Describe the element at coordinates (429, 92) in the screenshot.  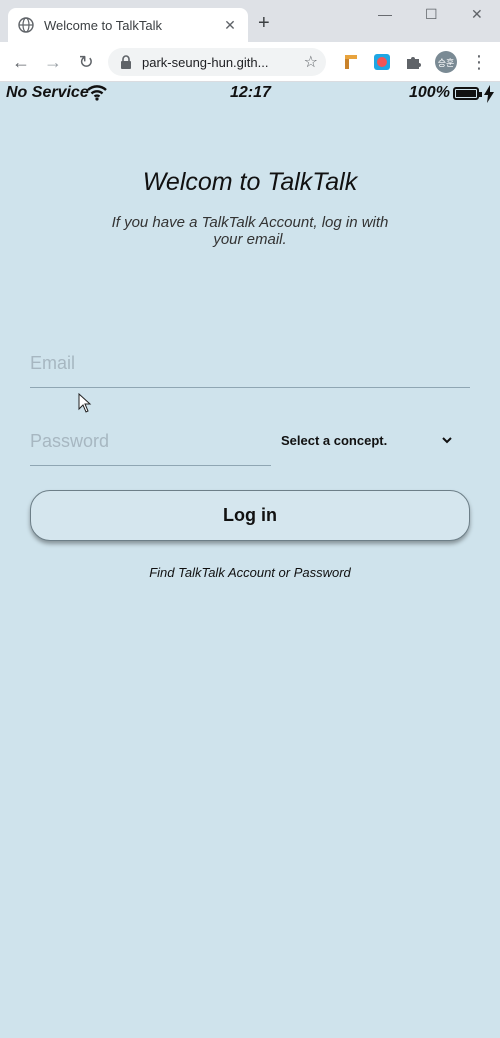
I see `battery-percent: 100%` at that location.